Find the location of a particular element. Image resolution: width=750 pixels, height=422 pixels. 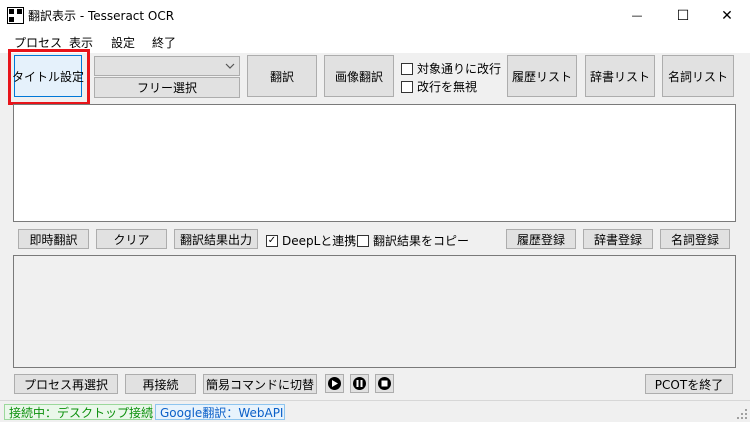

copy-result-label: 翻訳結果をコピー is located at coordinates (421, 241).